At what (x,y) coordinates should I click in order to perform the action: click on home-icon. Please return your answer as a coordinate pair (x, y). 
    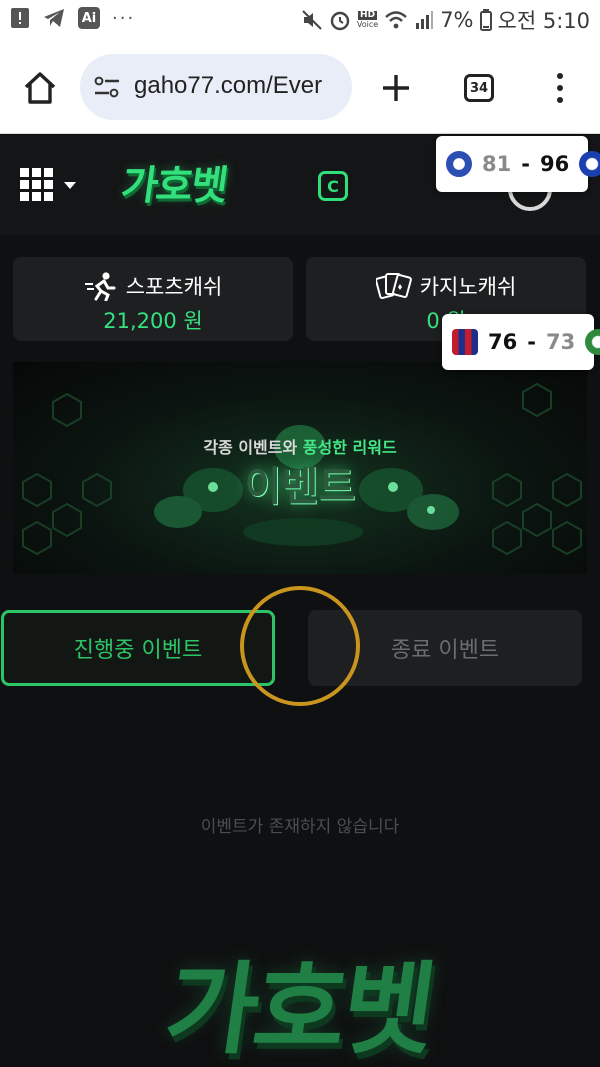
    Looking at the image, I should click on (40, 88).